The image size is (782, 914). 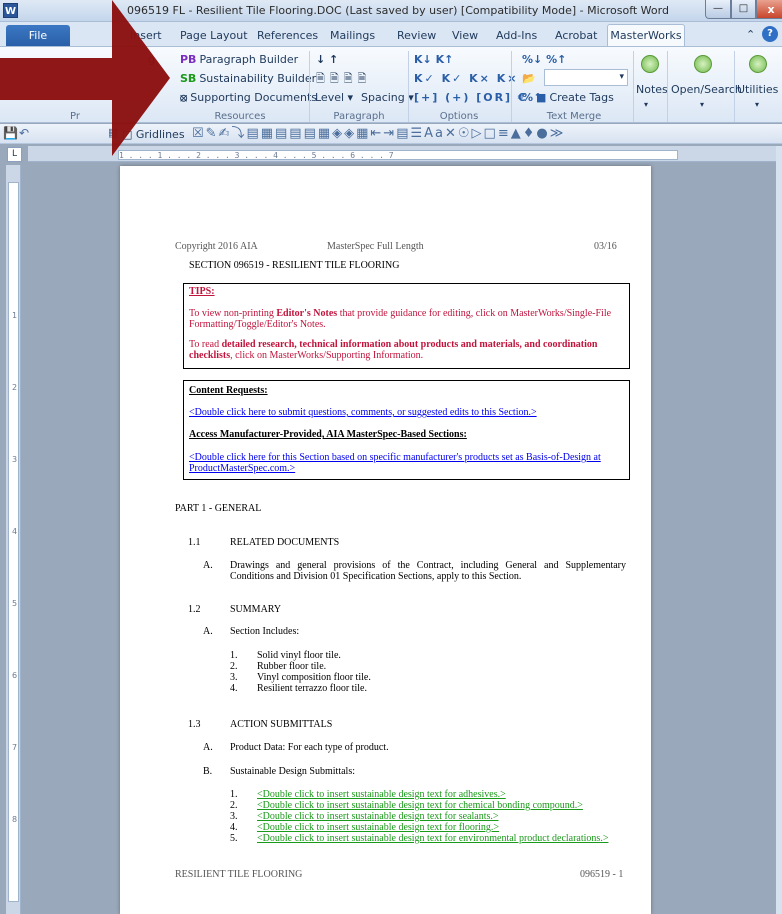 I want to click on tab-masterworks: MasterWorks, so click(x=646, y=35).